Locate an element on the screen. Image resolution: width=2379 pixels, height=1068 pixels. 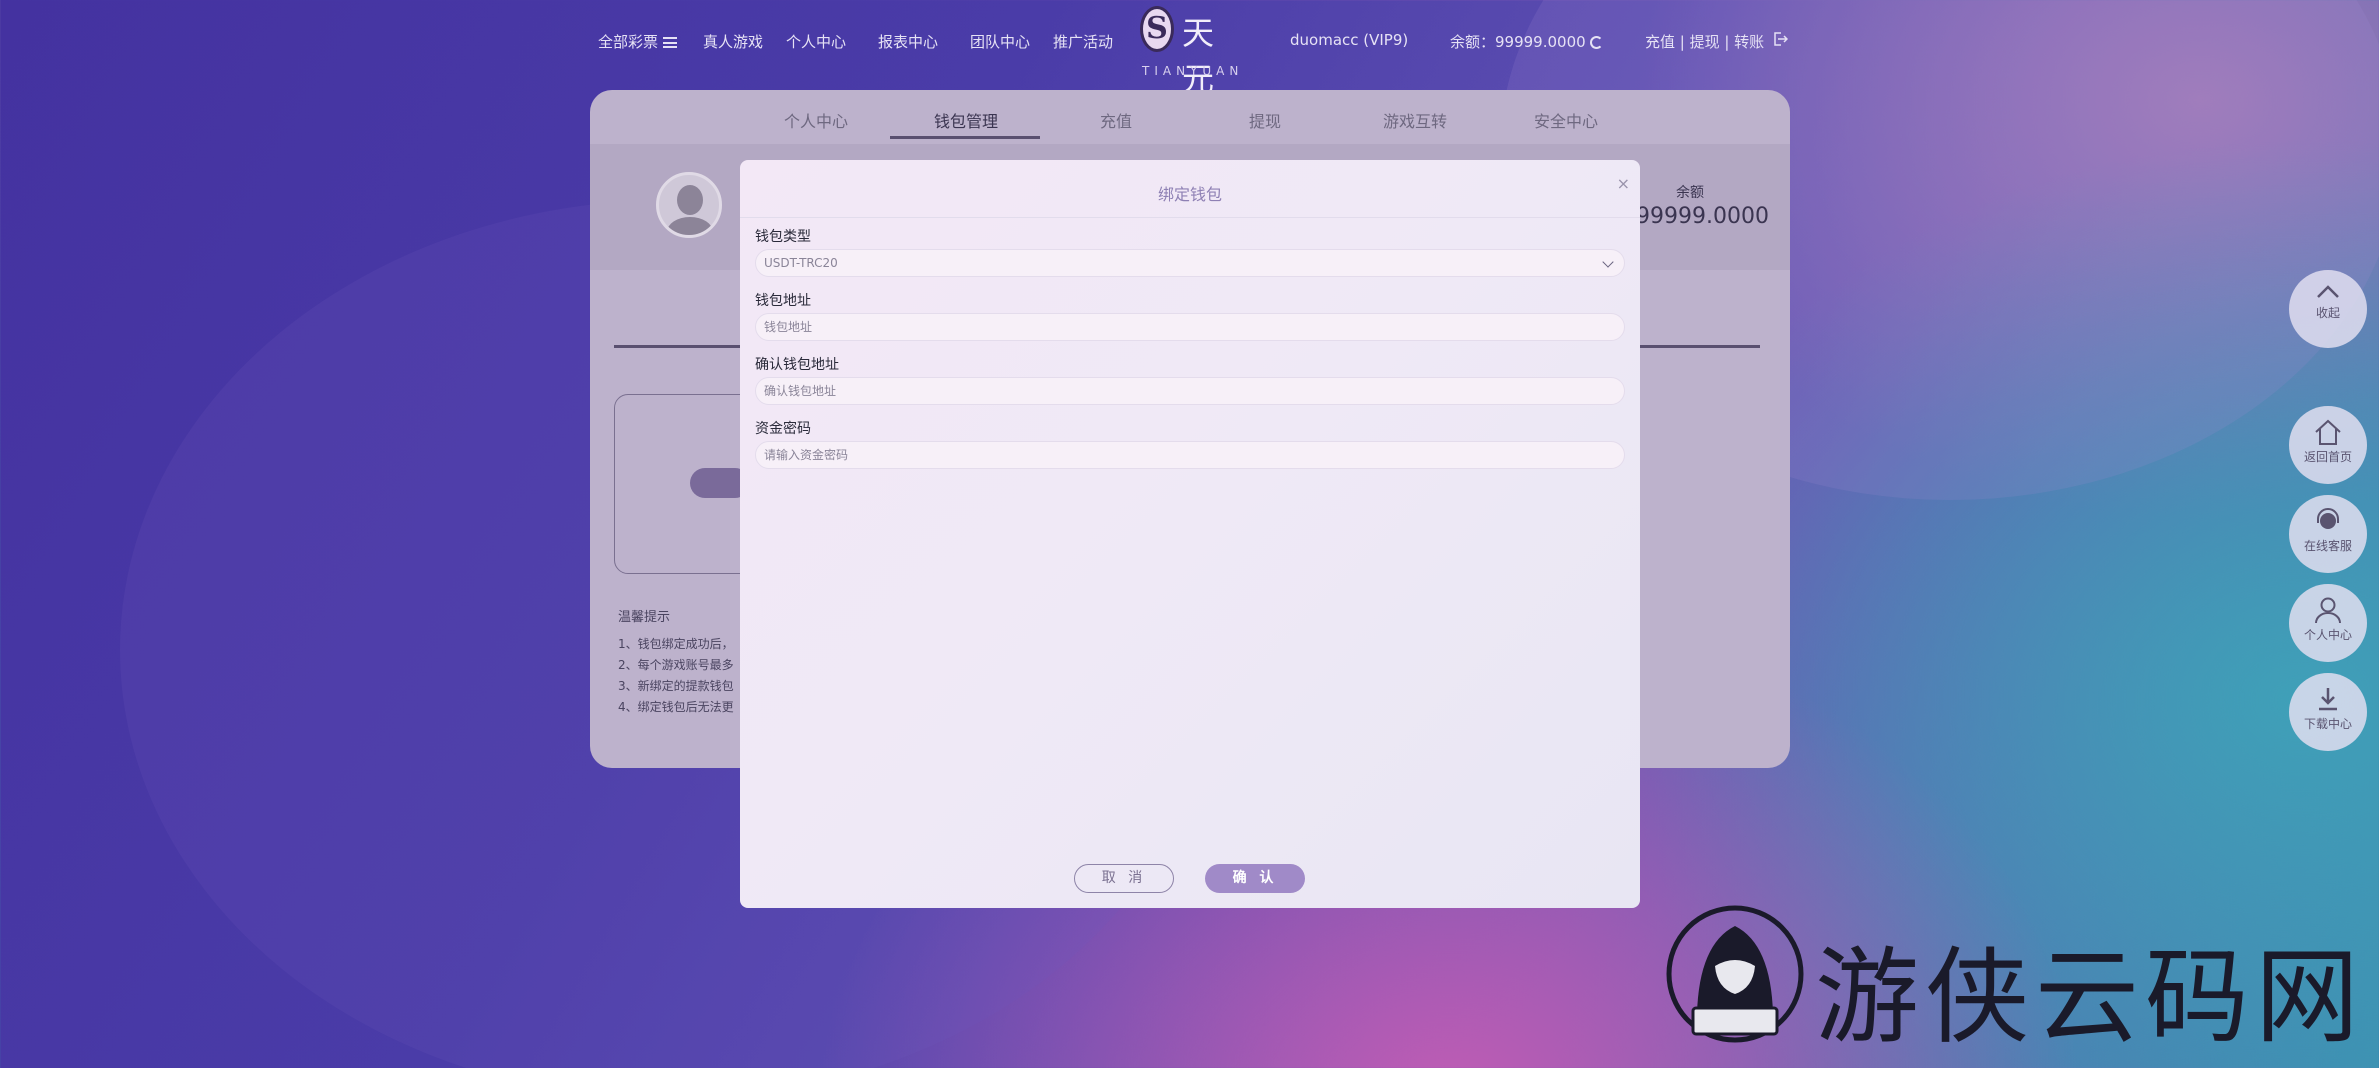
cancel-button: 取 消 is located at coordinates (1124, 878).